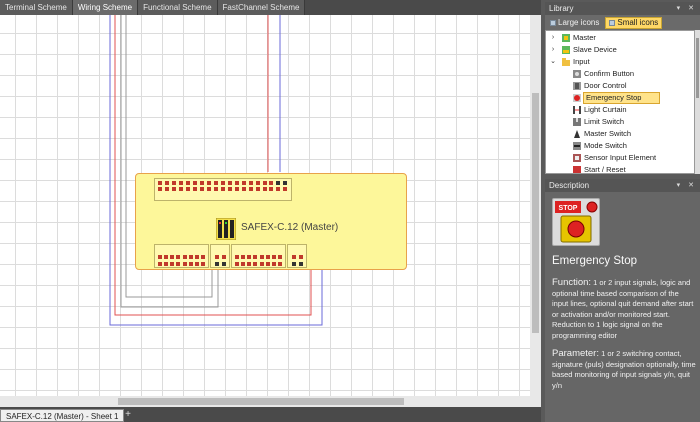 Image resolution: width=700 pixels, height=422 pixels. What do you see at coordinates (261, 7) in the screenshot?
I see `tab-fastchannel-scheme: FastChannel Scheme` at bounding box center [261, 7].